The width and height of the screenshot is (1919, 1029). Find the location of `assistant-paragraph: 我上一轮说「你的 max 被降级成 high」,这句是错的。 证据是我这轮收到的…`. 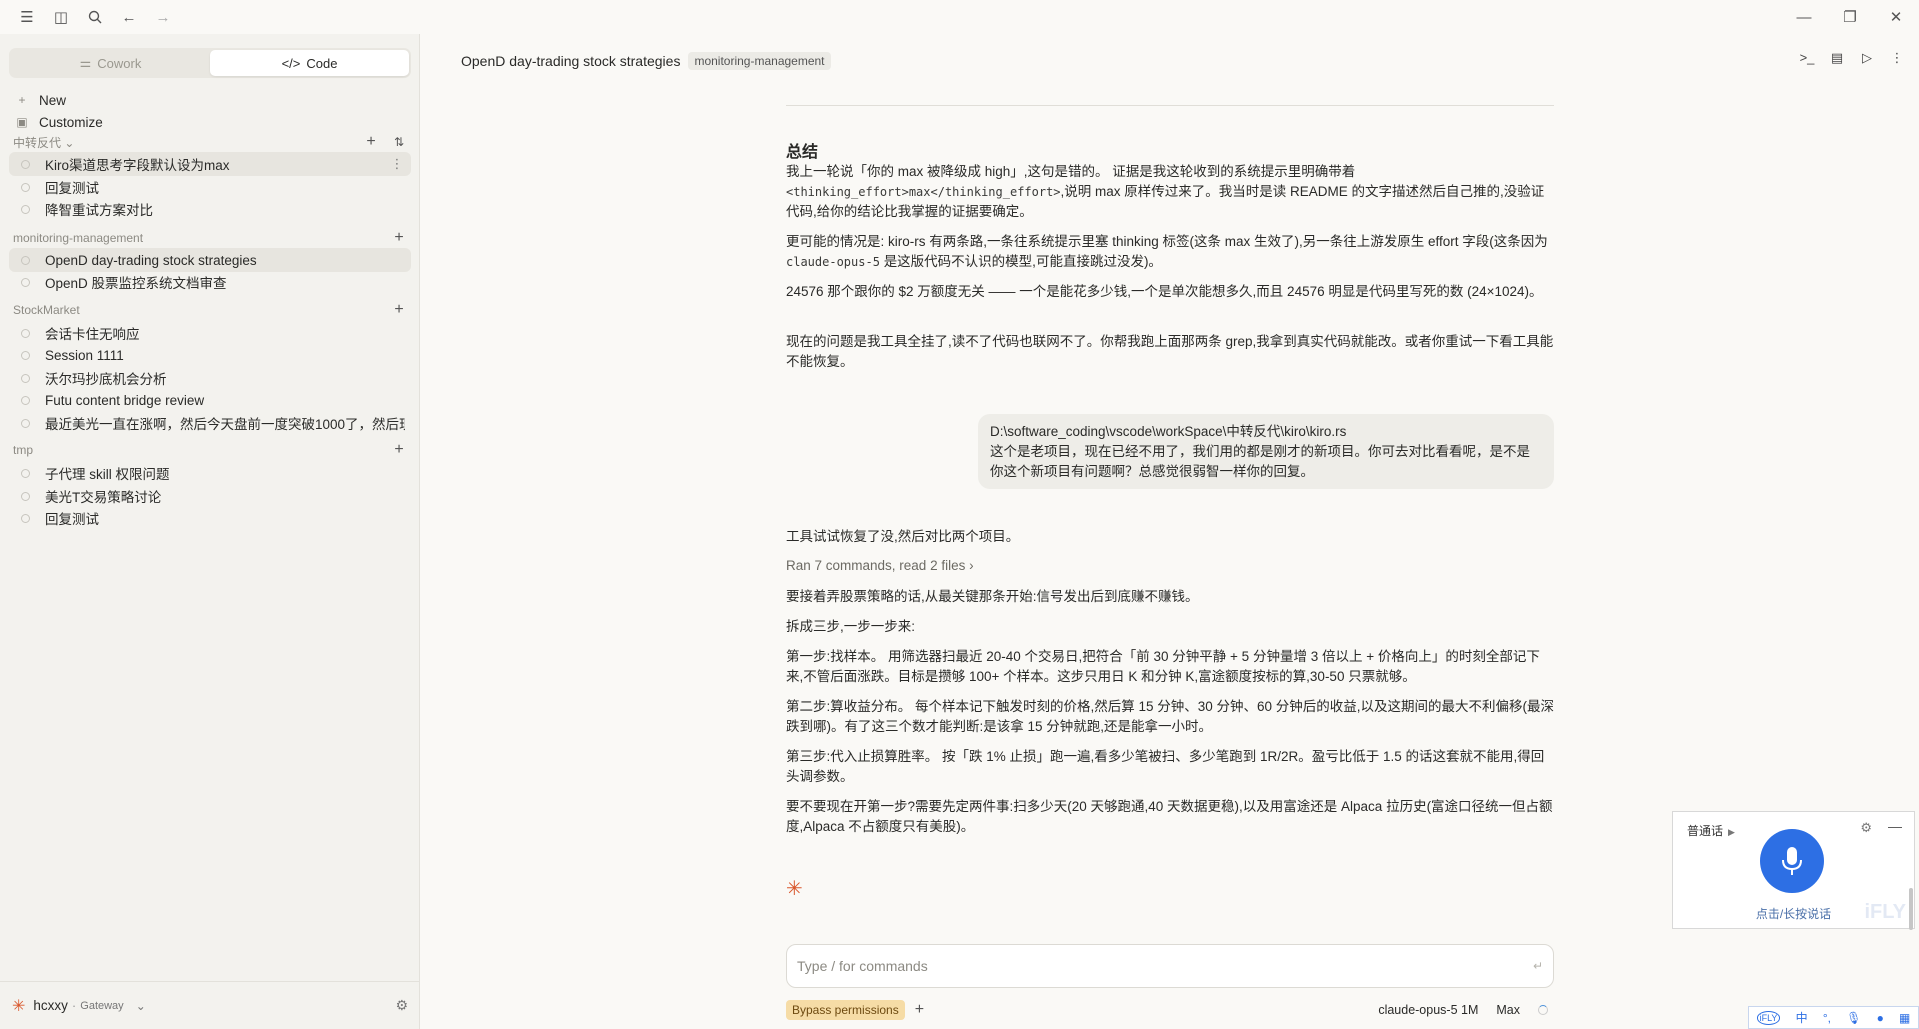

assistant-paragraph: 我上一轮说「你的 max 被降级成 high」,这句是错的。 证据是我这轮收到的… is located at coordinates (1165, 191).